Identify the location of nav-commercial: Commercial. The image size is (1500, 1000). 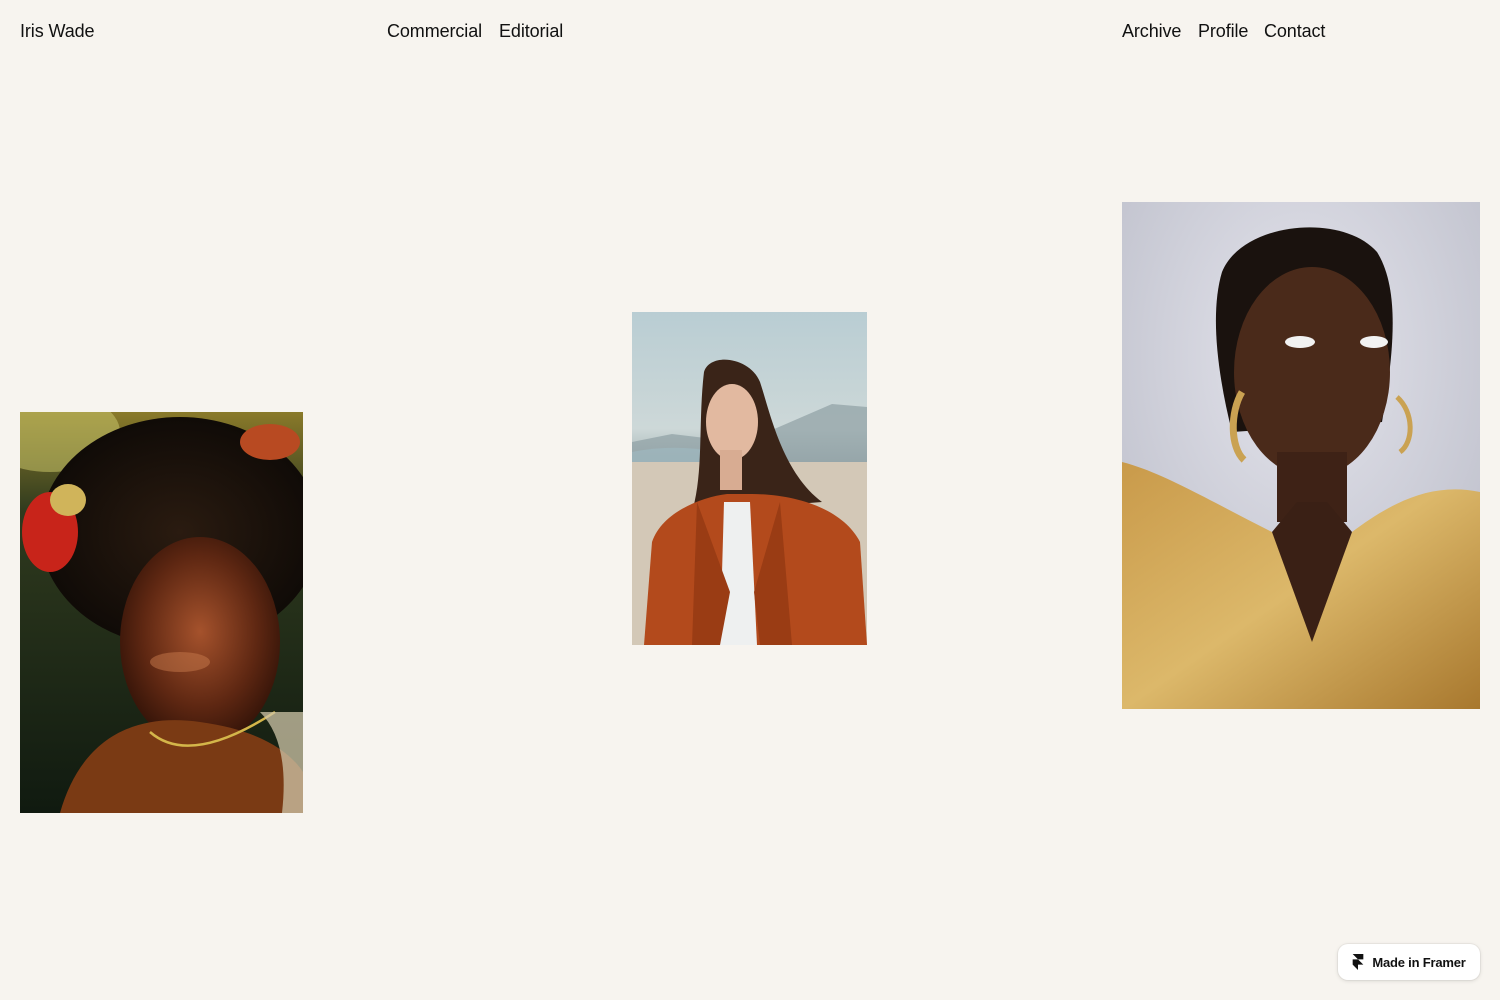
(434, 31).